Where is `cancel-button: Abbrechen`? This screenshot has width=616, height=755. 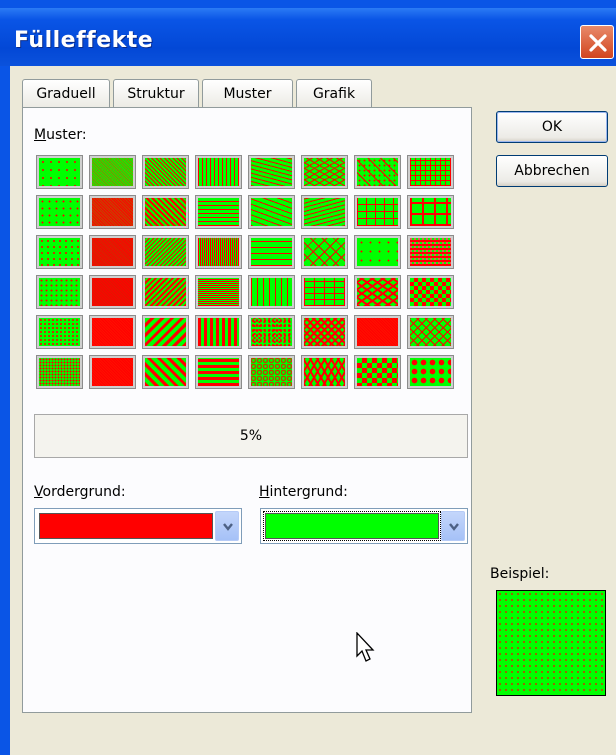 cancel-button: Abbrechen is located at coordinates (552, 171).